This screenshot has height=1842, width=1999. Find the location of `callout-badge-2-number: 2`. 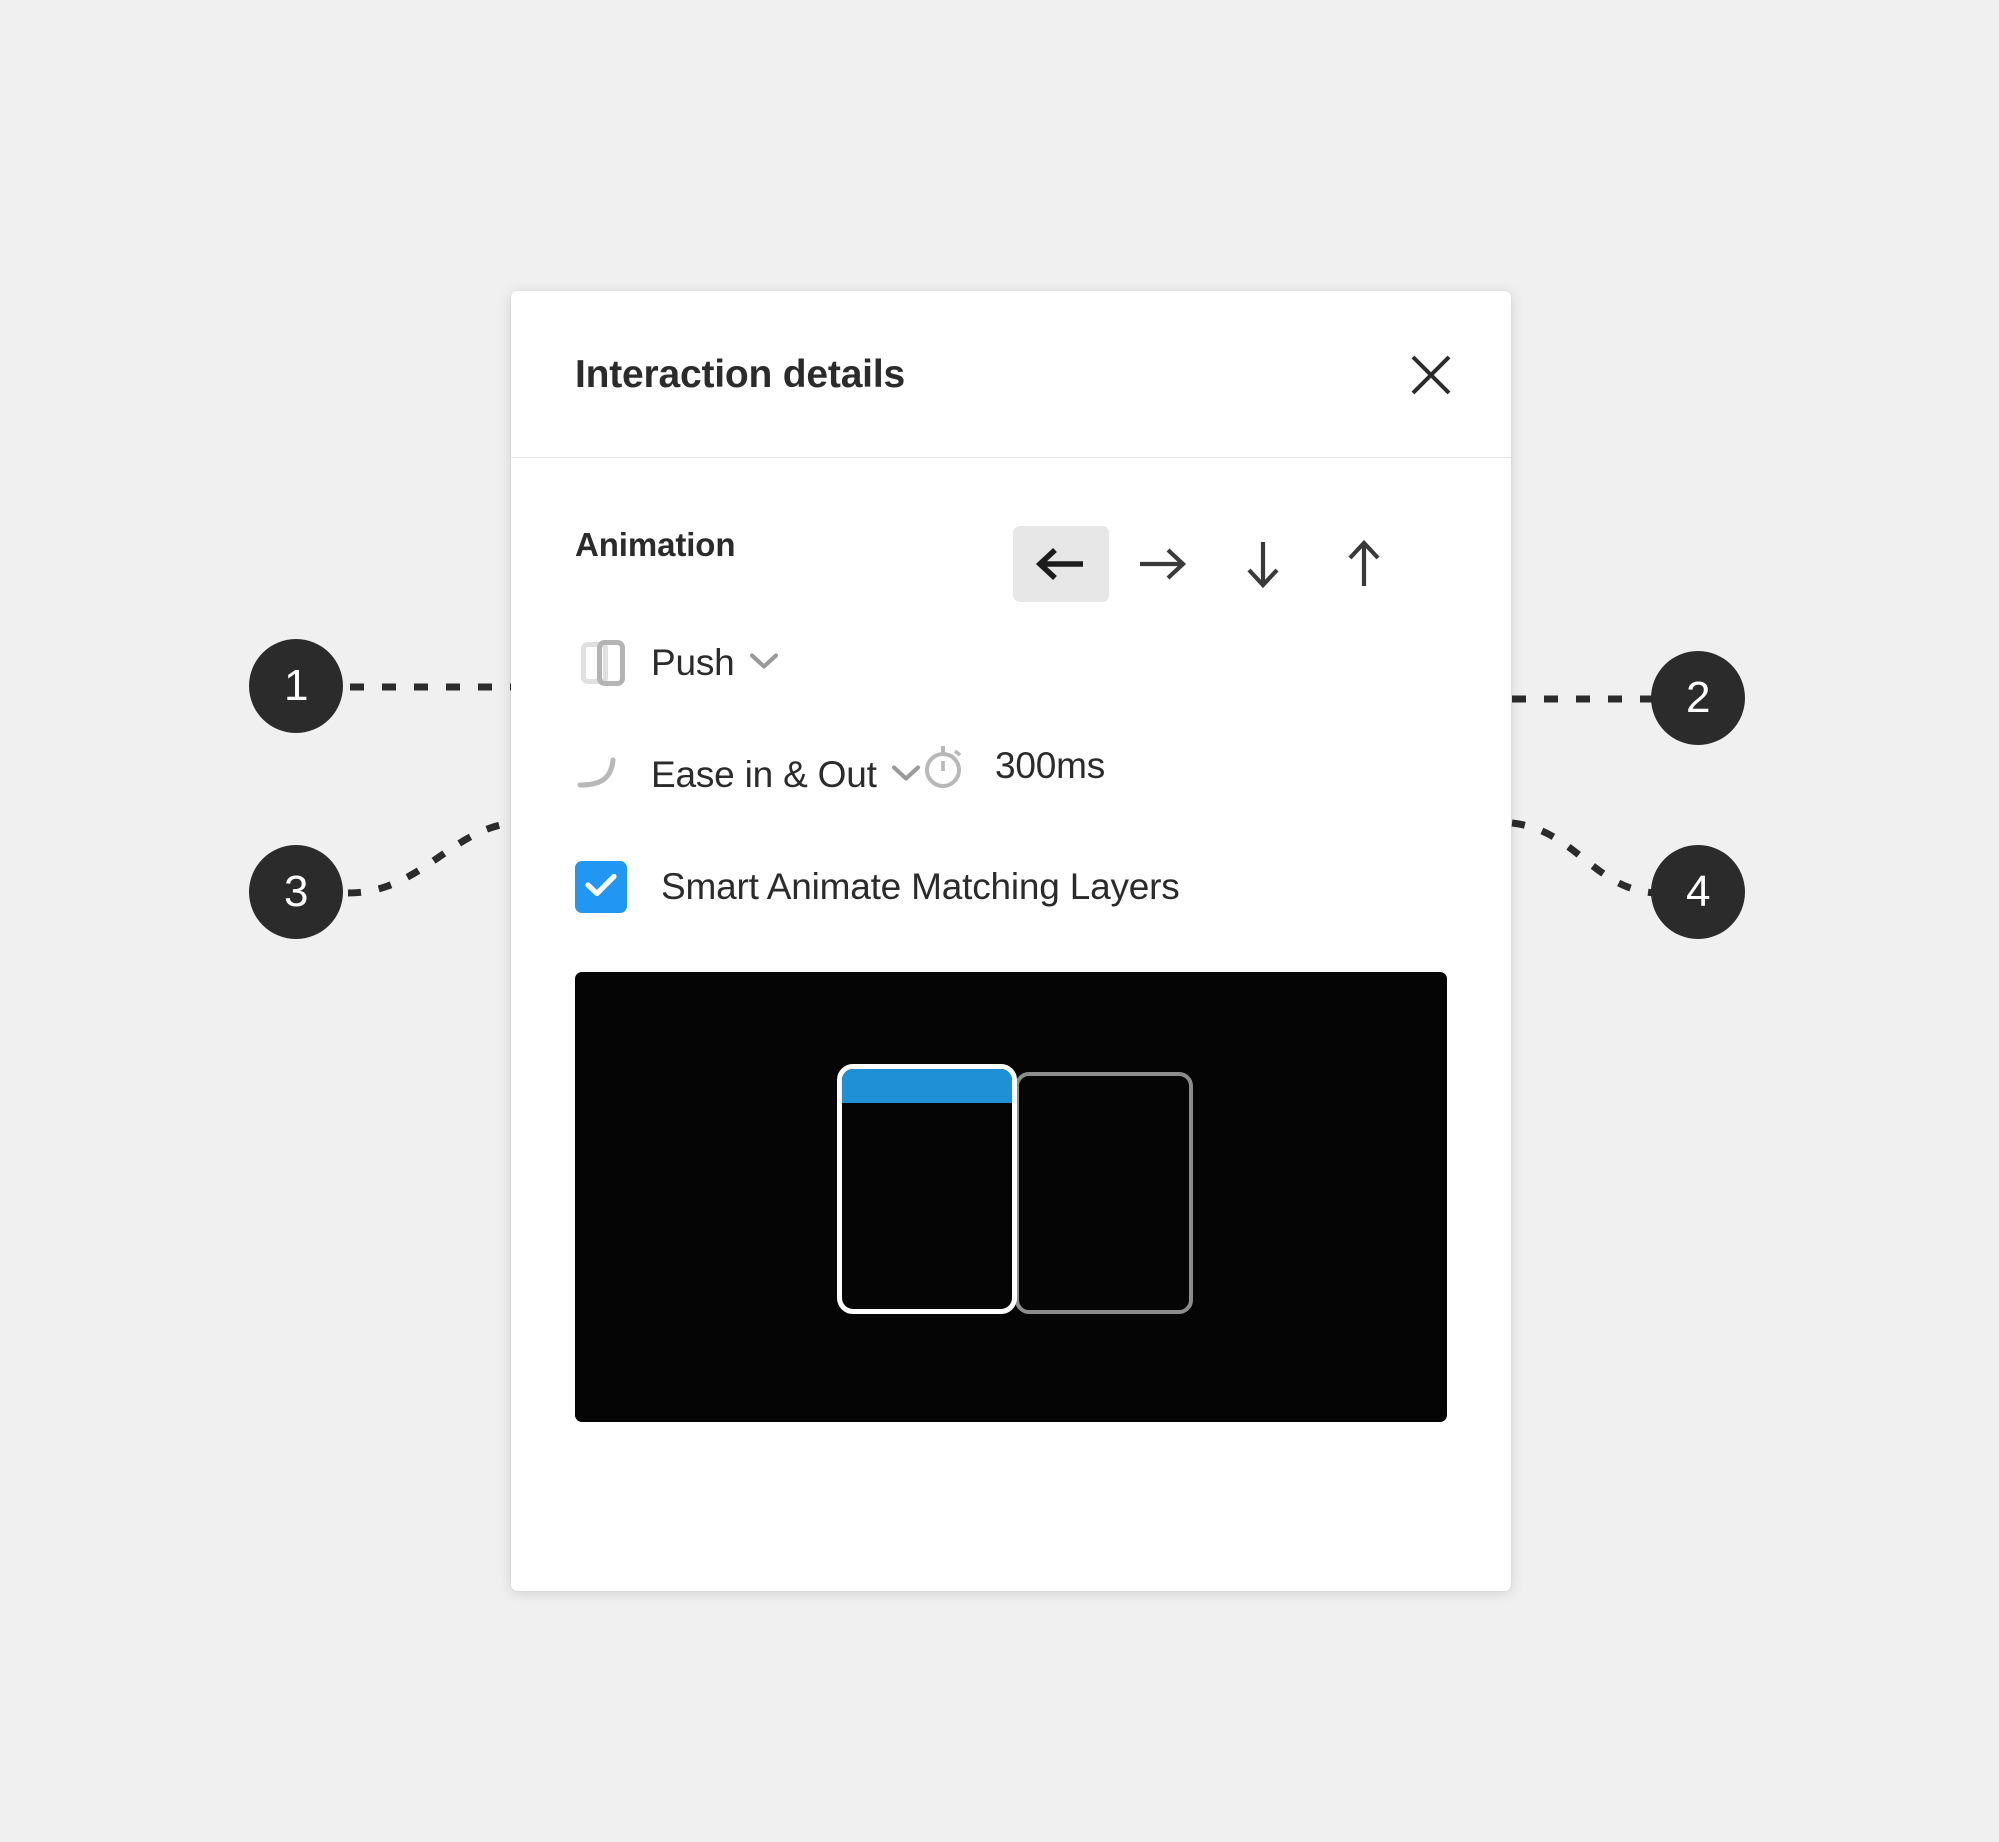

callout-badge-2-number: 2 is located at coordinates (1698, 697).